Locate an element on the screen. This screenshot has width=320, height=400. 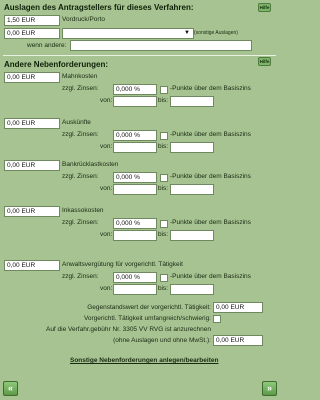
auskuenfte-rate-input: 0,000 % is located at coordinates (135, 135).